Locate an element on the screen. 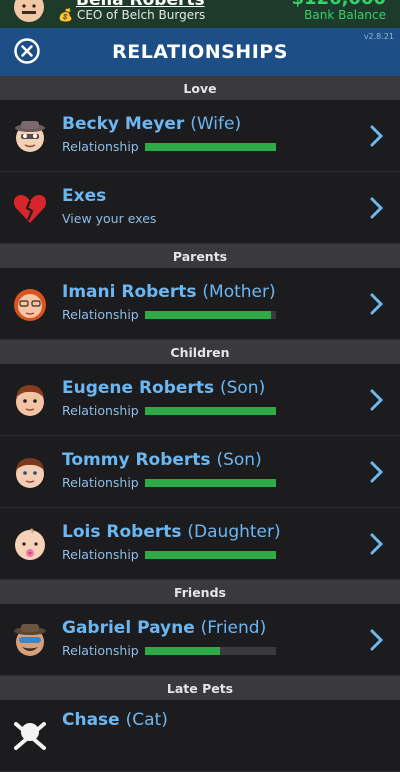 The image size is (400, 772). section-header-friends: Friends is located at coordinates (200, 592).